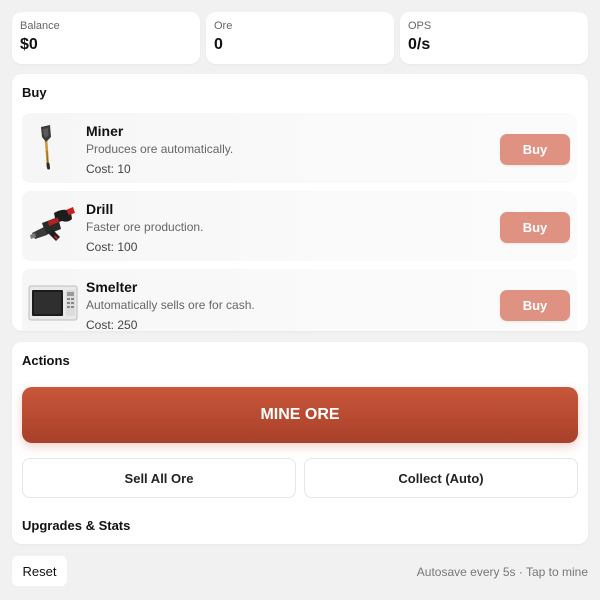  What do you see at coordinates (419, 44) in the screenshot?
I see `ops-value: 0/s` at bounding box center [419, 44].